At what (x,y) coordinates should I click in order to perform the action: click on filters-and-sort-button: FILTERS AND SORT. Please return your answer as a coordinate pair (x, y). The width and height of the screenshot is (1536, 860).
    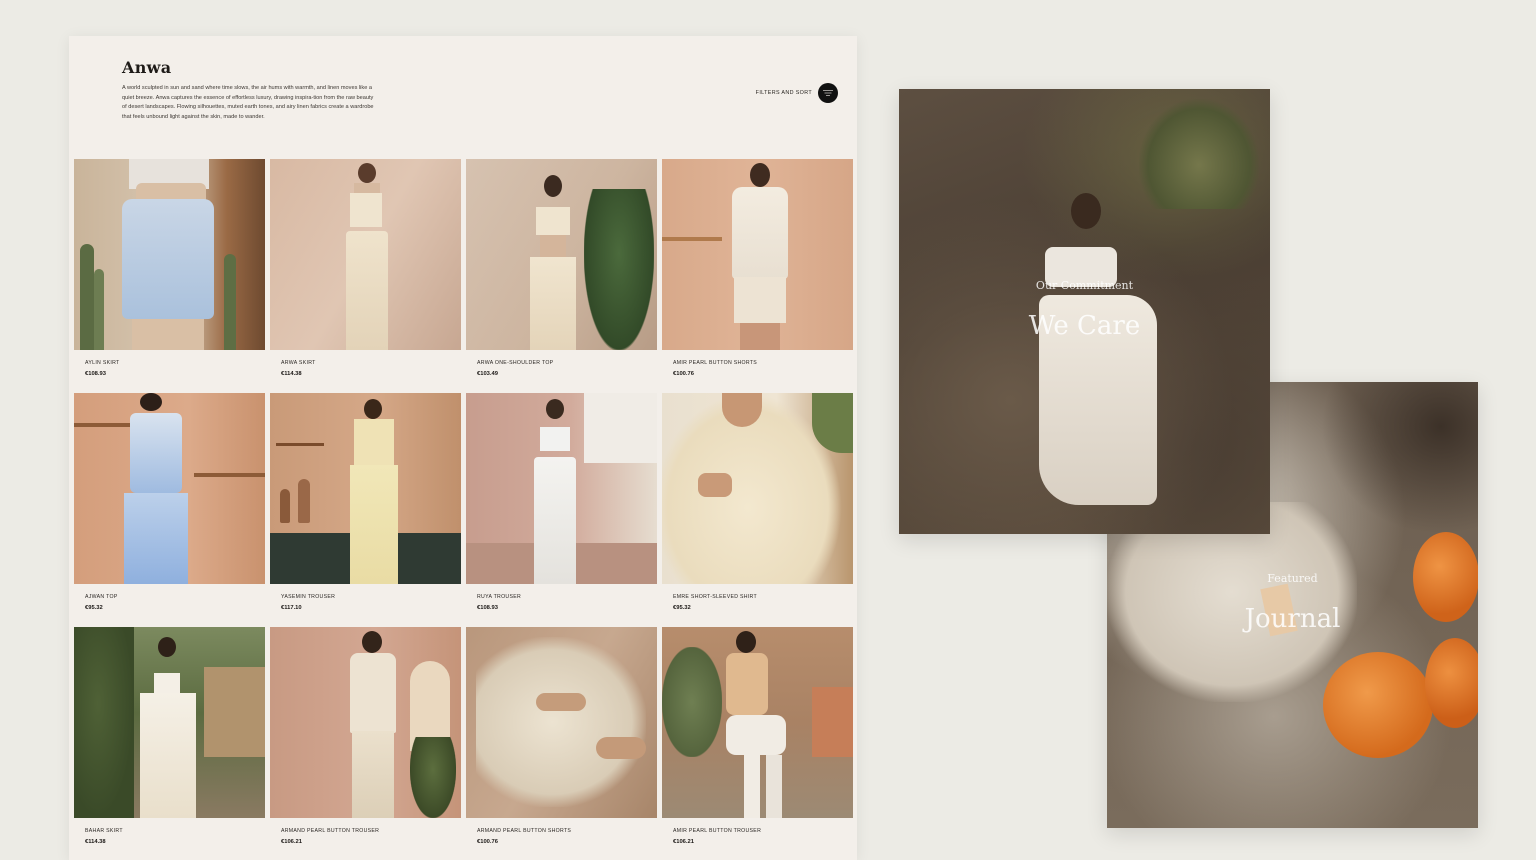
    Looking at the image, I should click on (797, 93).